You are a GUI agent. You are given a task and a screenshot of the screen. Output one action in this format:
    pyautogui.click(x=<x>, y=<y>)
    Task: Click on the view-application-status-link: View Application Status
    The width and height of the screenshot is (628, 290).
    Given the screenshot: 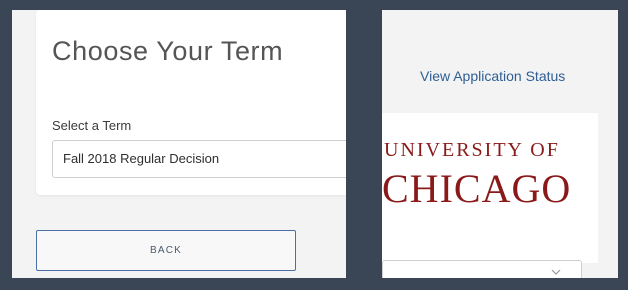 What is the action you would take?
    pyautogui.click(x=492, y=76)
    